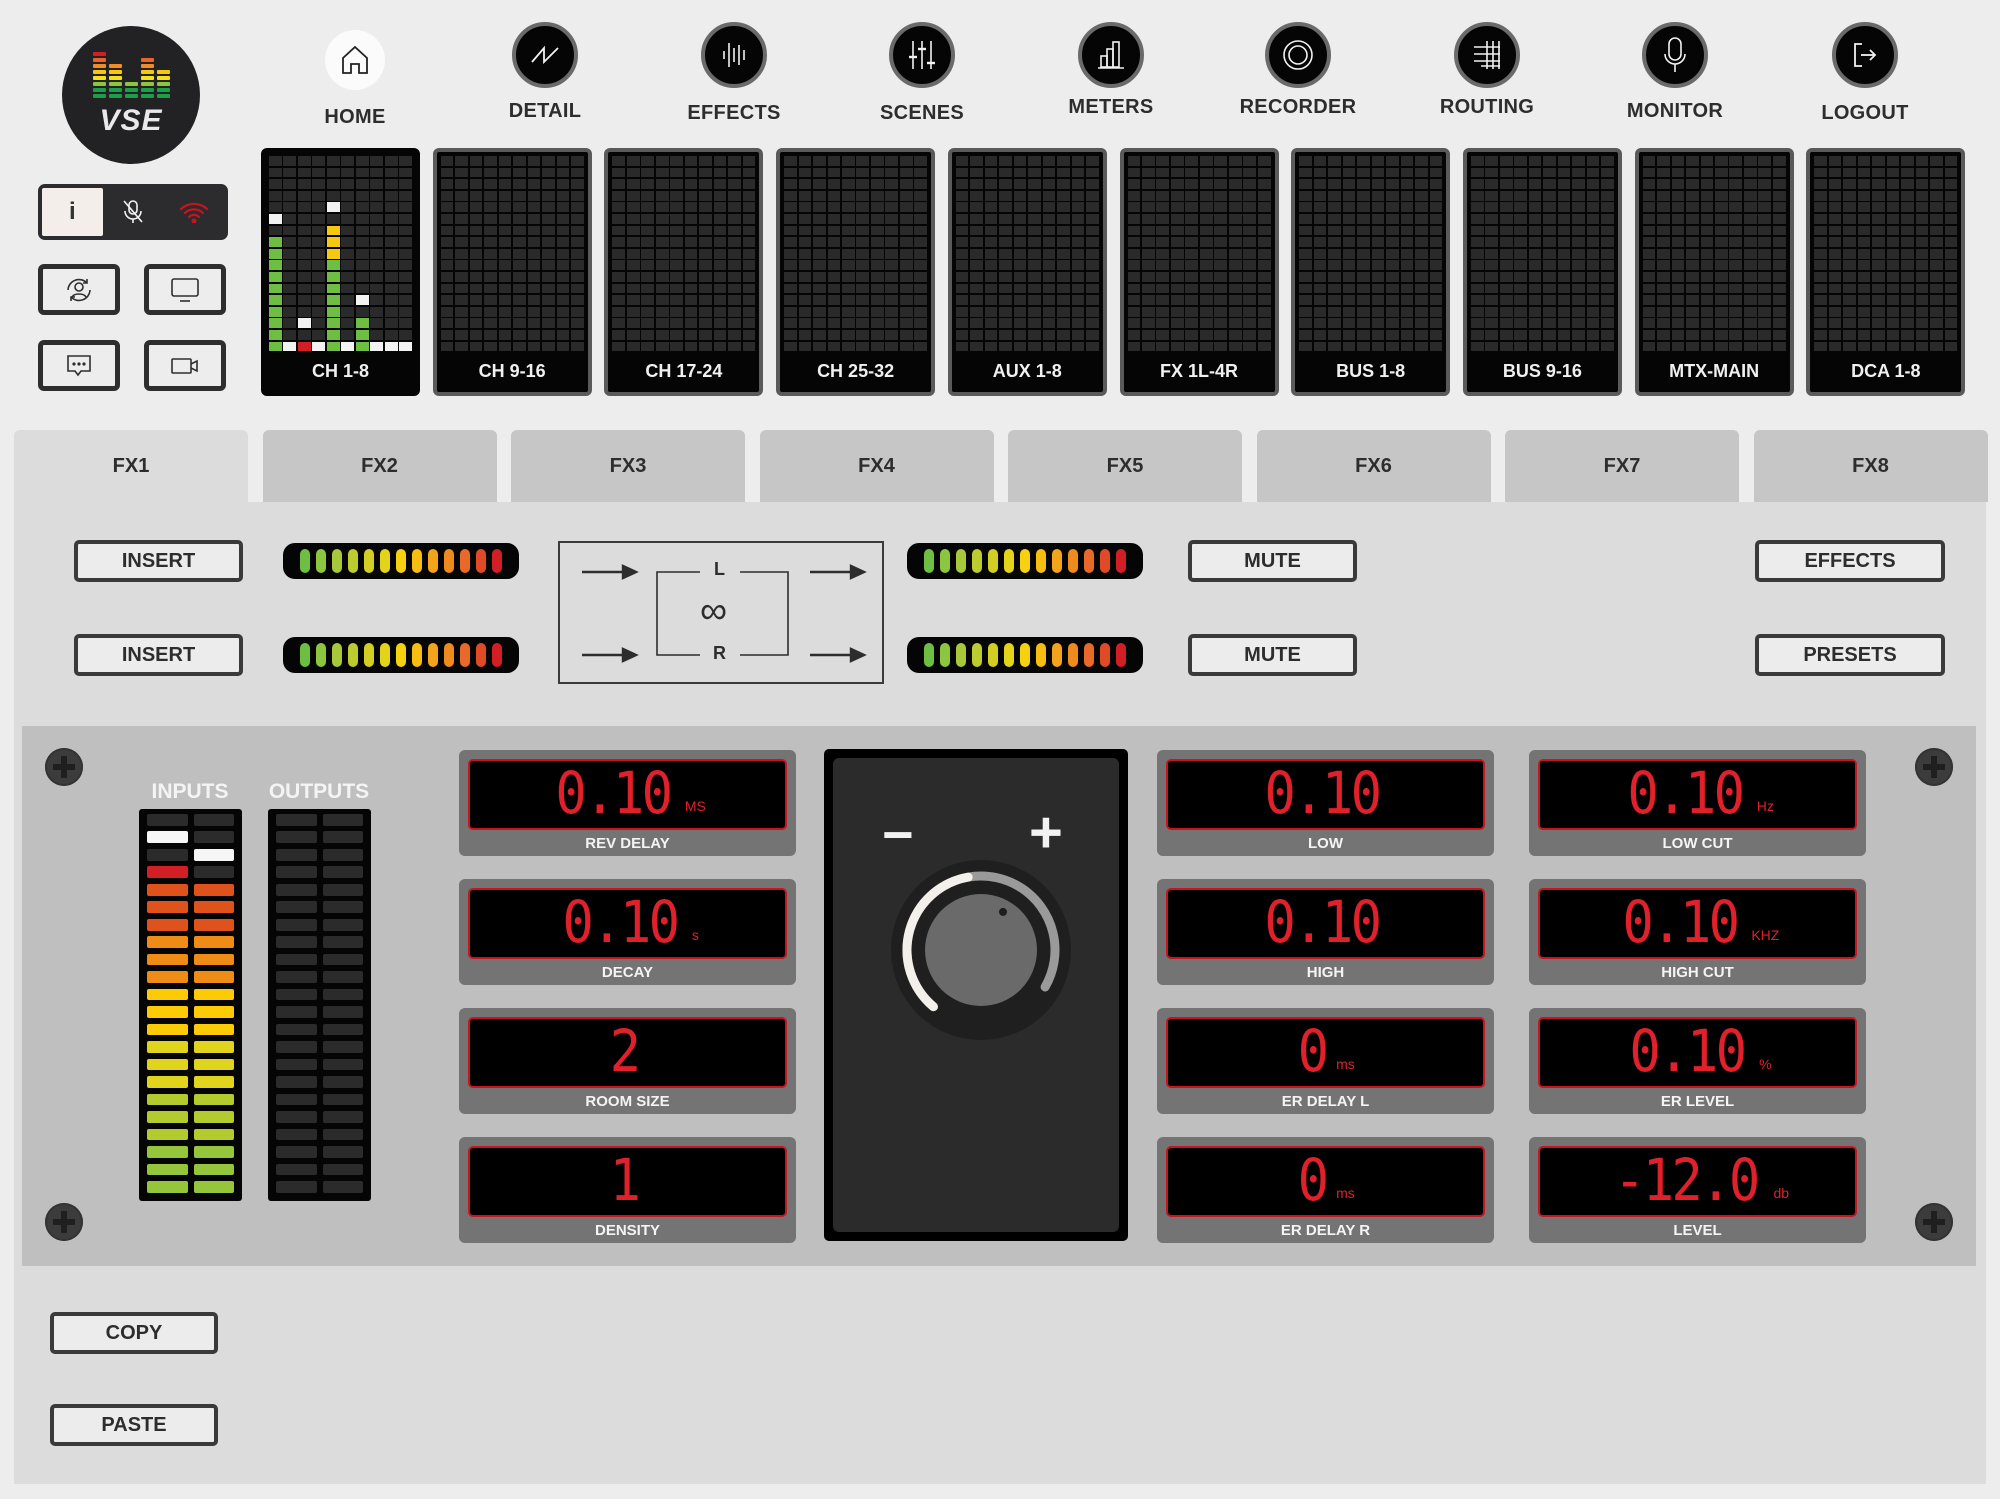 The height and width of the screenshot is (1499, 2000). Describe the element at coordinates (1850, 561) in the screenshot. I see `effects-button: EFFECTS` at that location.